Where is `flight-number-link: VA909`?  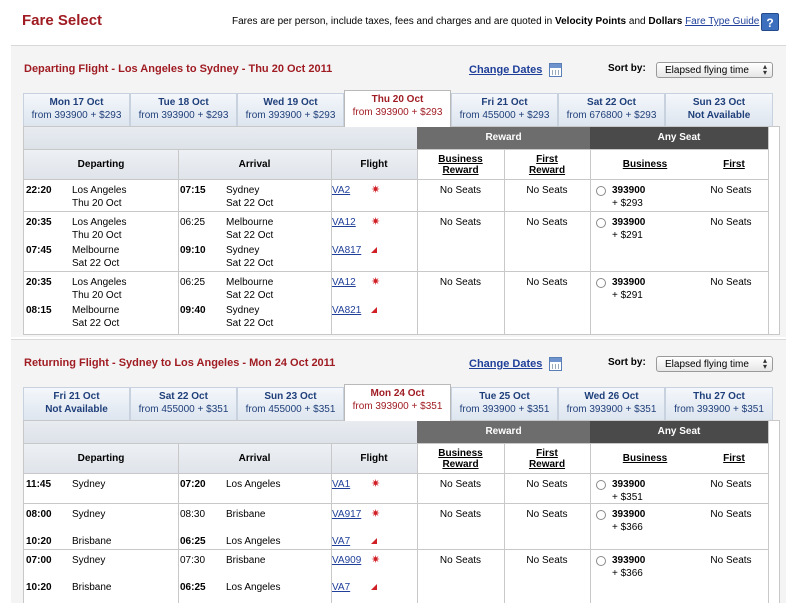
flight-number-link: VA909 is located at coordinates (346, 560).